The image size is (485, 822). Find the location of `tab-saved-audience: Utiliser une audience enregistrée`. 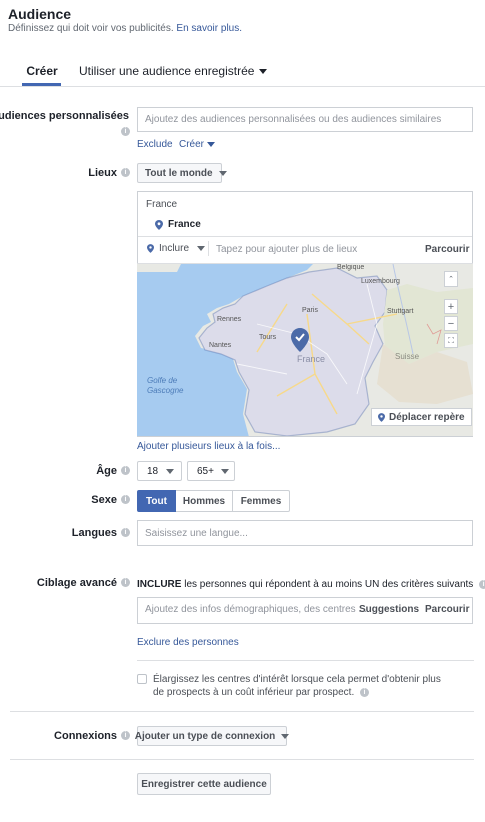

tab-saved-audience: Utiliser une audience enregistrée is located at coordinates (173, 71).